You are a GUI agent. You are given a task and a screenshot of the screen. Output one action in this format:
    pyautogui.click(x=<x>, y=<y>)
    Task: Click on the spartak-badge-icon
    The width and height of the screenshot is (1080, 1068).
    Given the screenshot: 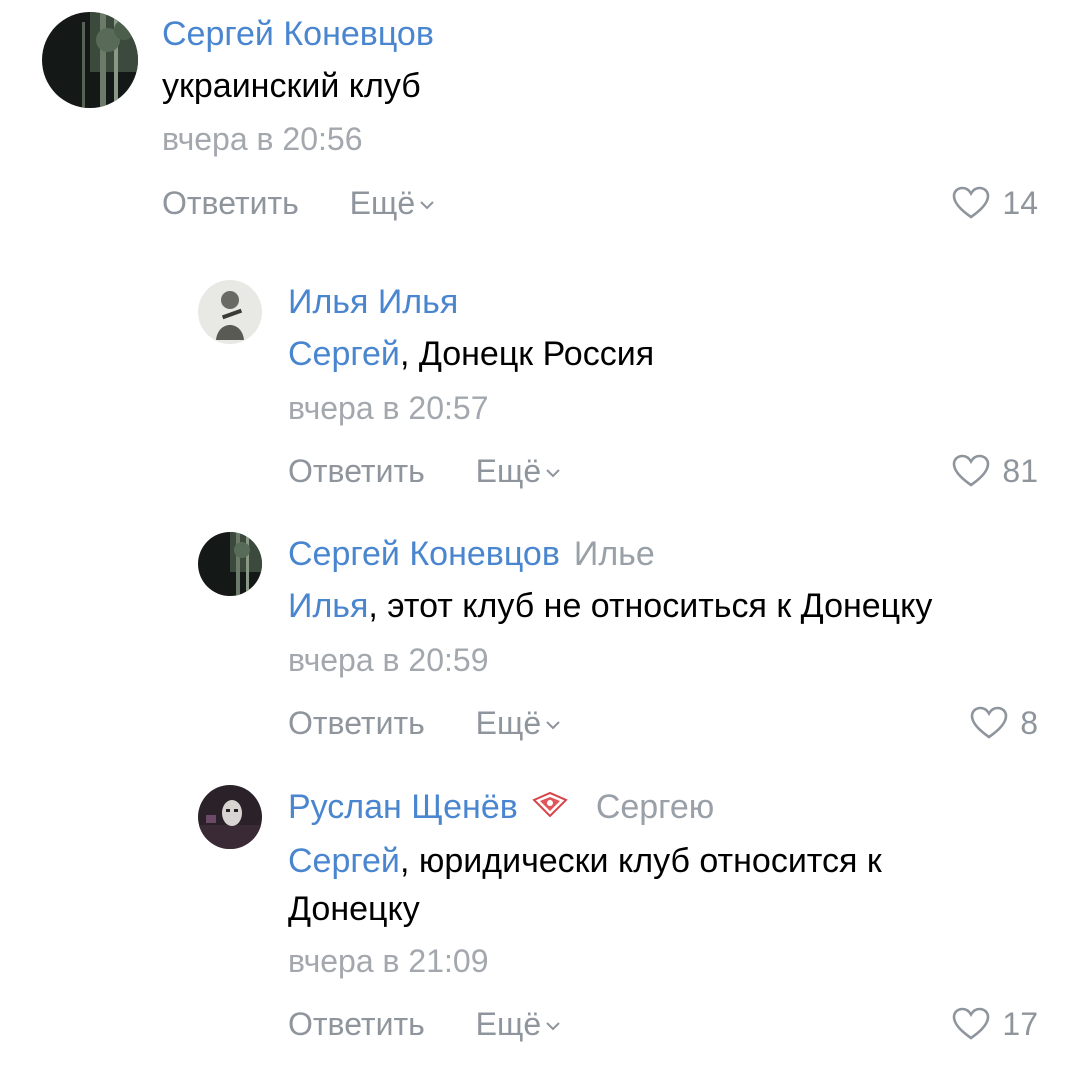 What is the action you would take?
    pyautogui.click(x=550, y=804)
    